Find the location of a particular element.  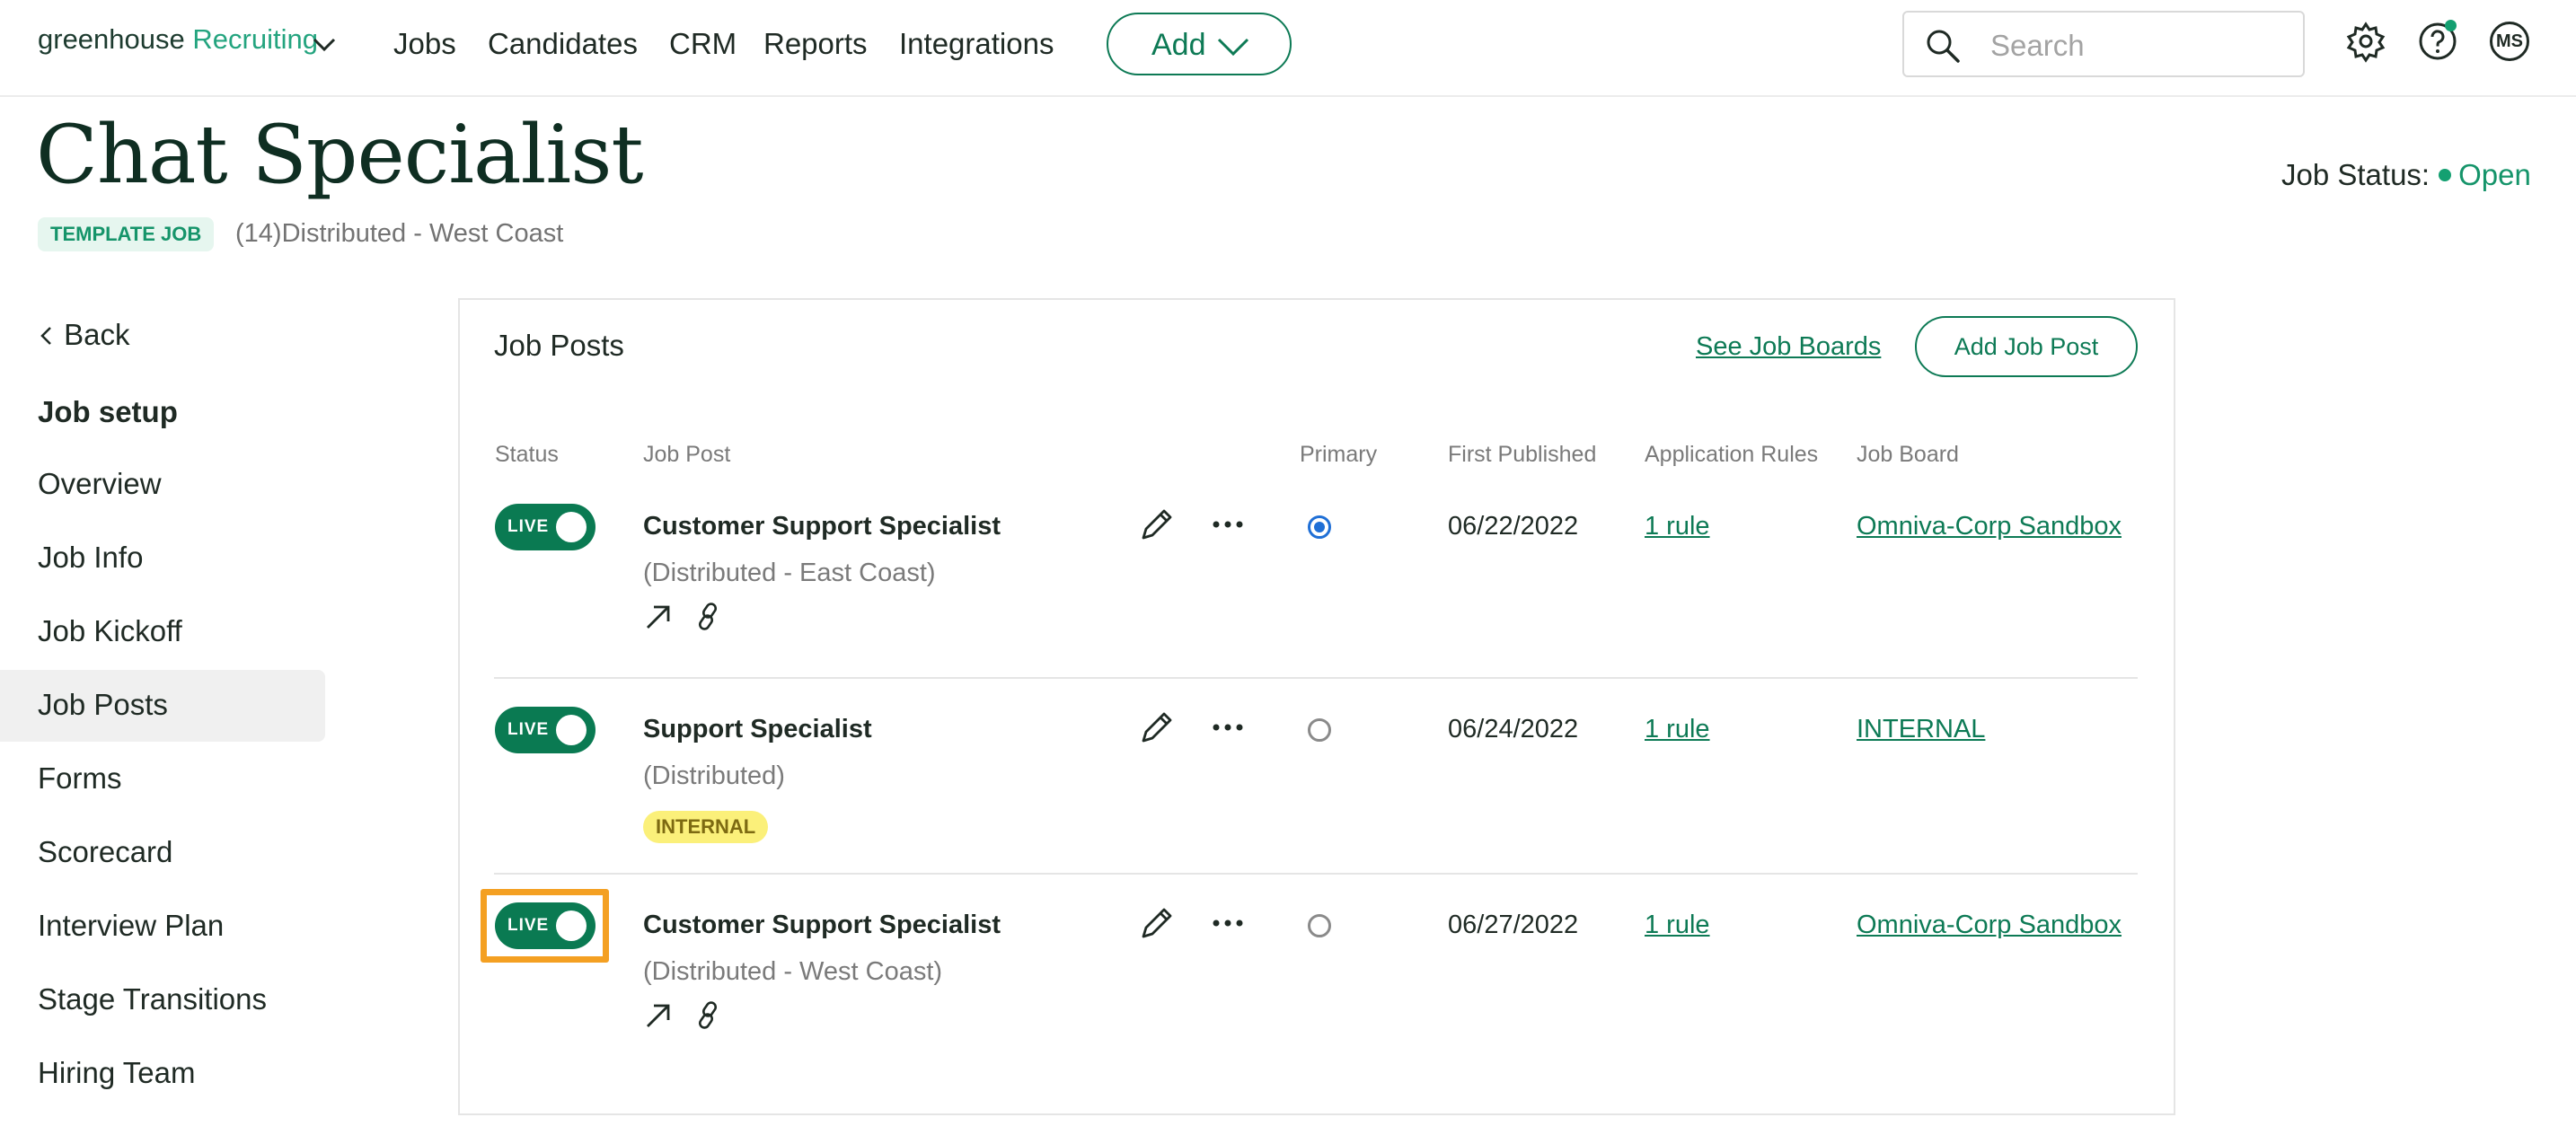

job-post-location: (Distributed - West Coast) is located at coordinates (793, 971).